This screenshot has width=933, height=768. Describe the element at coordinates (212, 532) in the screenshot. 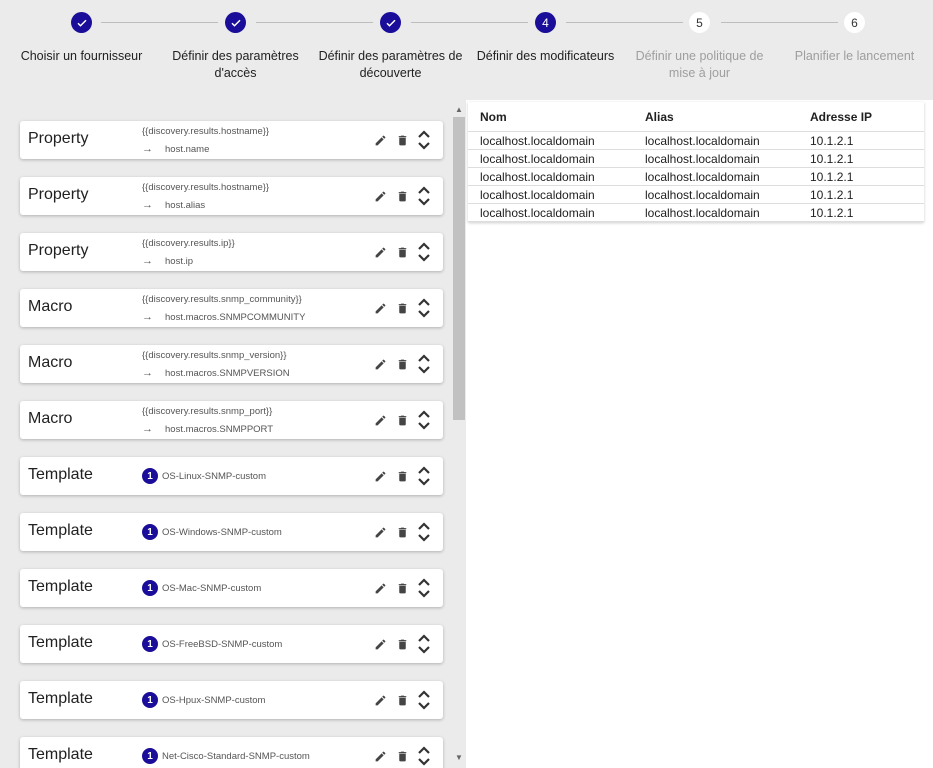

I see `modifier-template: 1 OS-Windows-SNMP-custom` at that location.